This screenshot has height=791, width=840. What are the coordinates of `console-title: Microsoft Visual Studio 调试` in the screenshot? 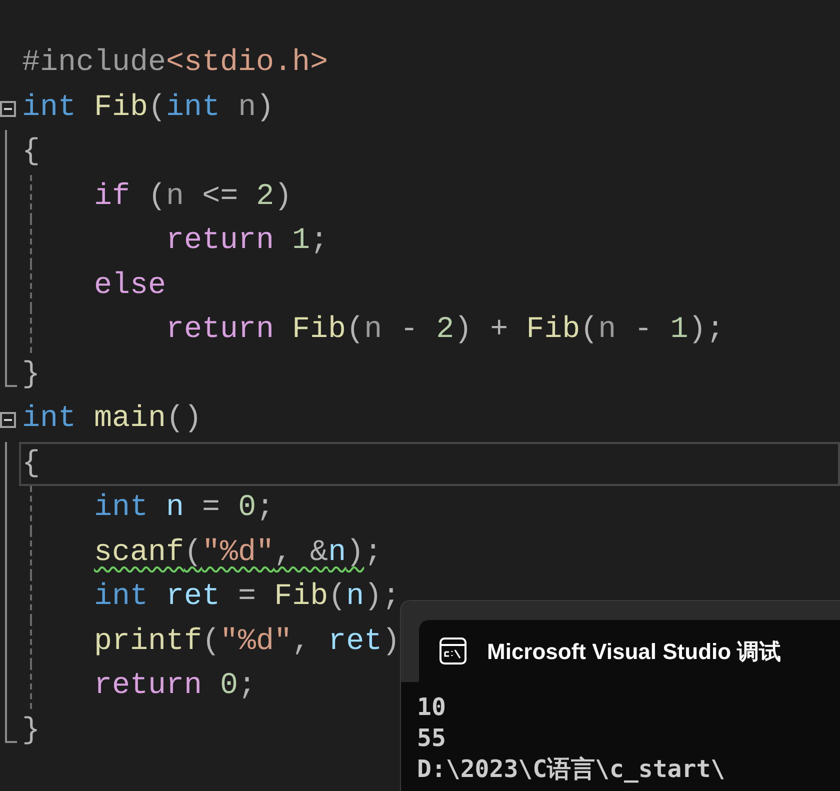 It's located at (634, 652).